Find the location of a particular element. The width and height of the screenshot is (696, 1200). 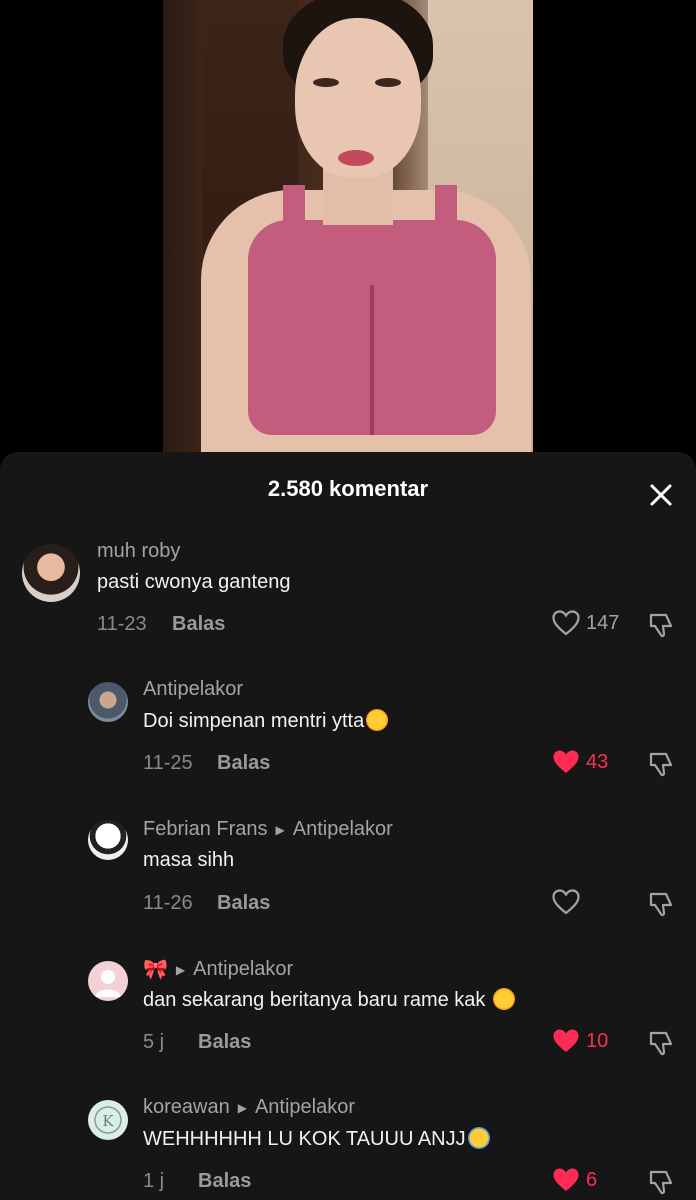

svg-text: K is located at coordinates (108, 1121).